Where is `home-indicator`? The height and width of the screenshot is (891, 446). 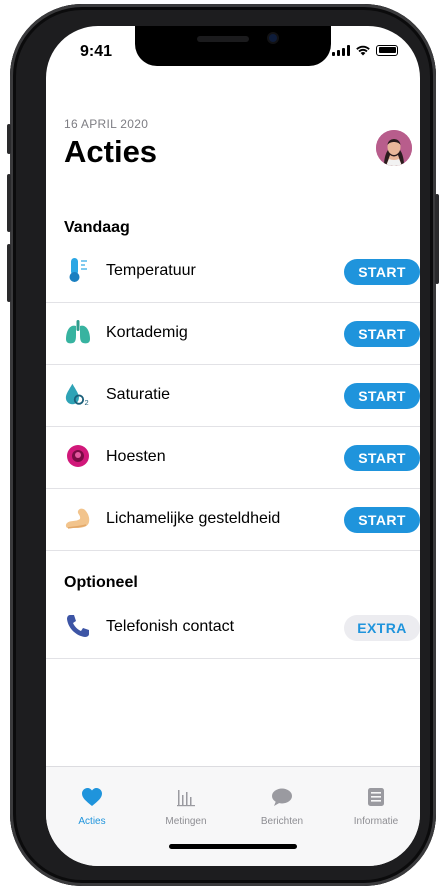 home-indicator is located at coordinates (233, 846).